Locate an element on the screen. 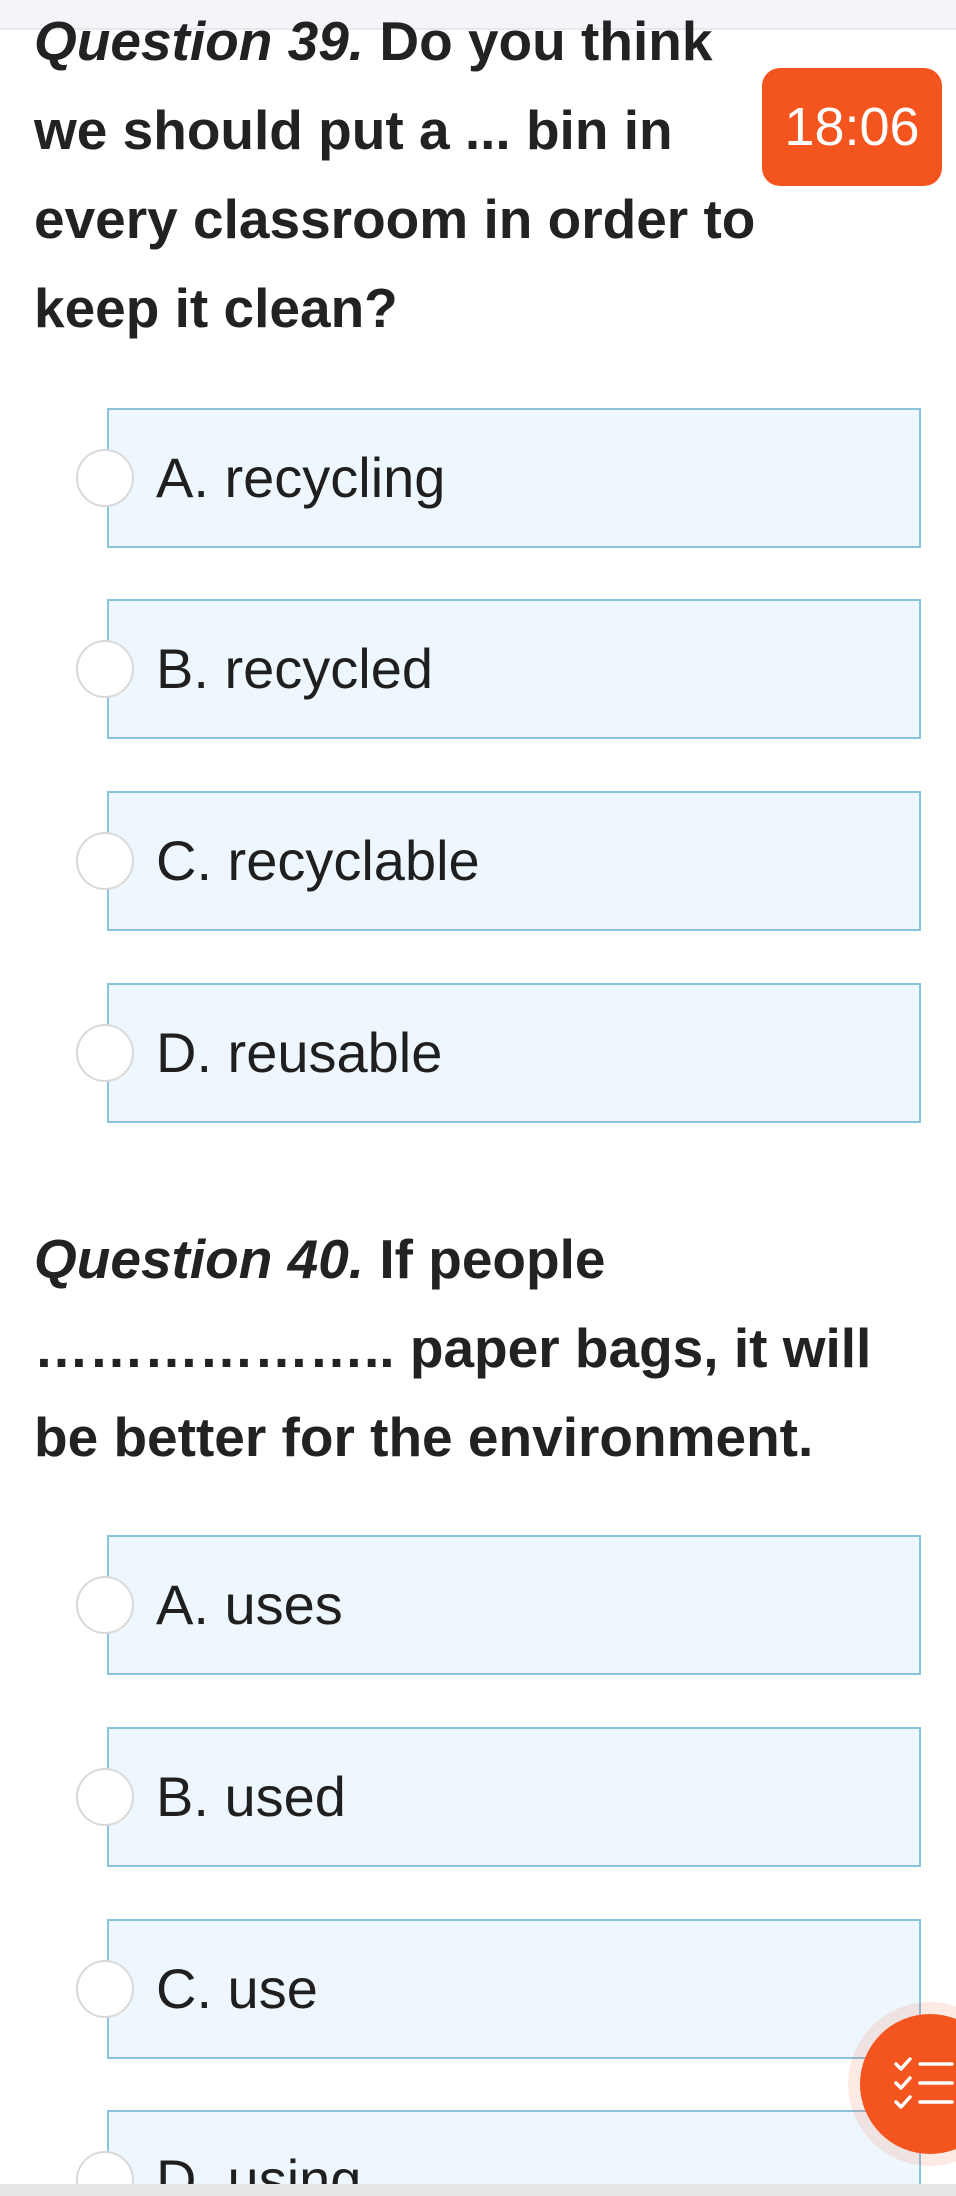 Image resolution: width=956 pixels, height=2196 pixels. checklist-icon is located at coordinates (924, 2083).